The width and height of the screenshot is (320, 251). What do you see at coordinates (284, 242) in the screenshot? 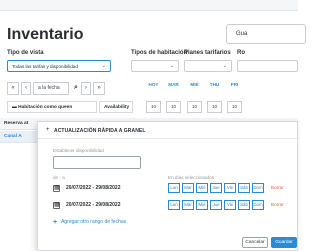
I see `save-button: Guardar` at bounding box center [284, 242].